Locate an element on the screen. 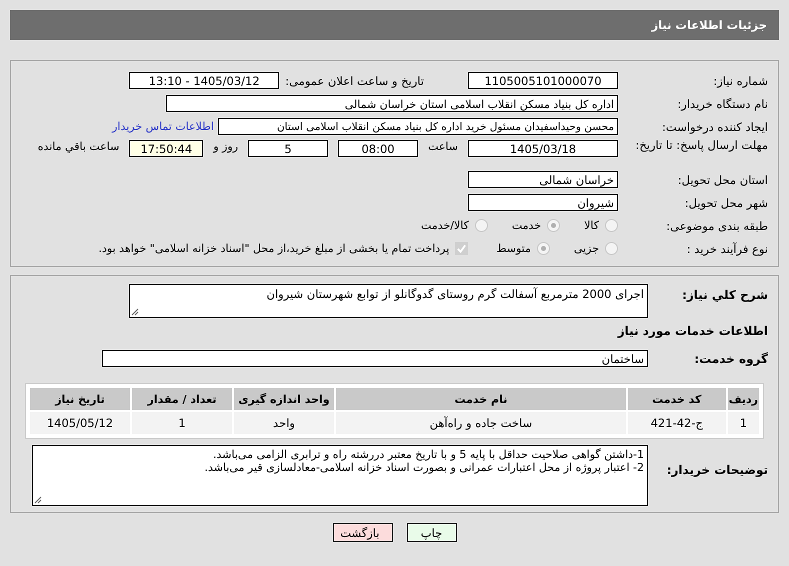  field-label: شماره نیاز: is located at coordinates (740, 81).